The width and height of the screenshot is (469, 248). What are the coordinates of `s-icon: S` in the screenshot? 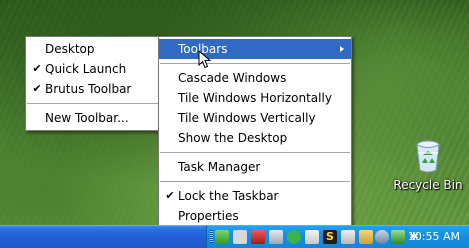 It's located at (330, 237).